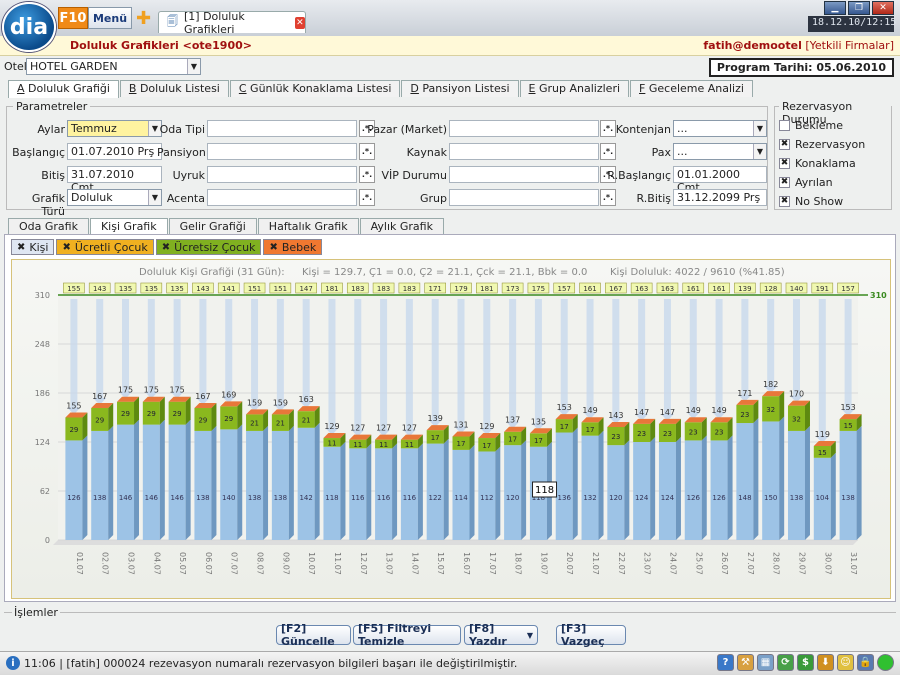 This screenshot has height=675, width=900. Describe the element at coordinates (29, 27) in the screenshot. I see `dia-logo: dia` at that location.